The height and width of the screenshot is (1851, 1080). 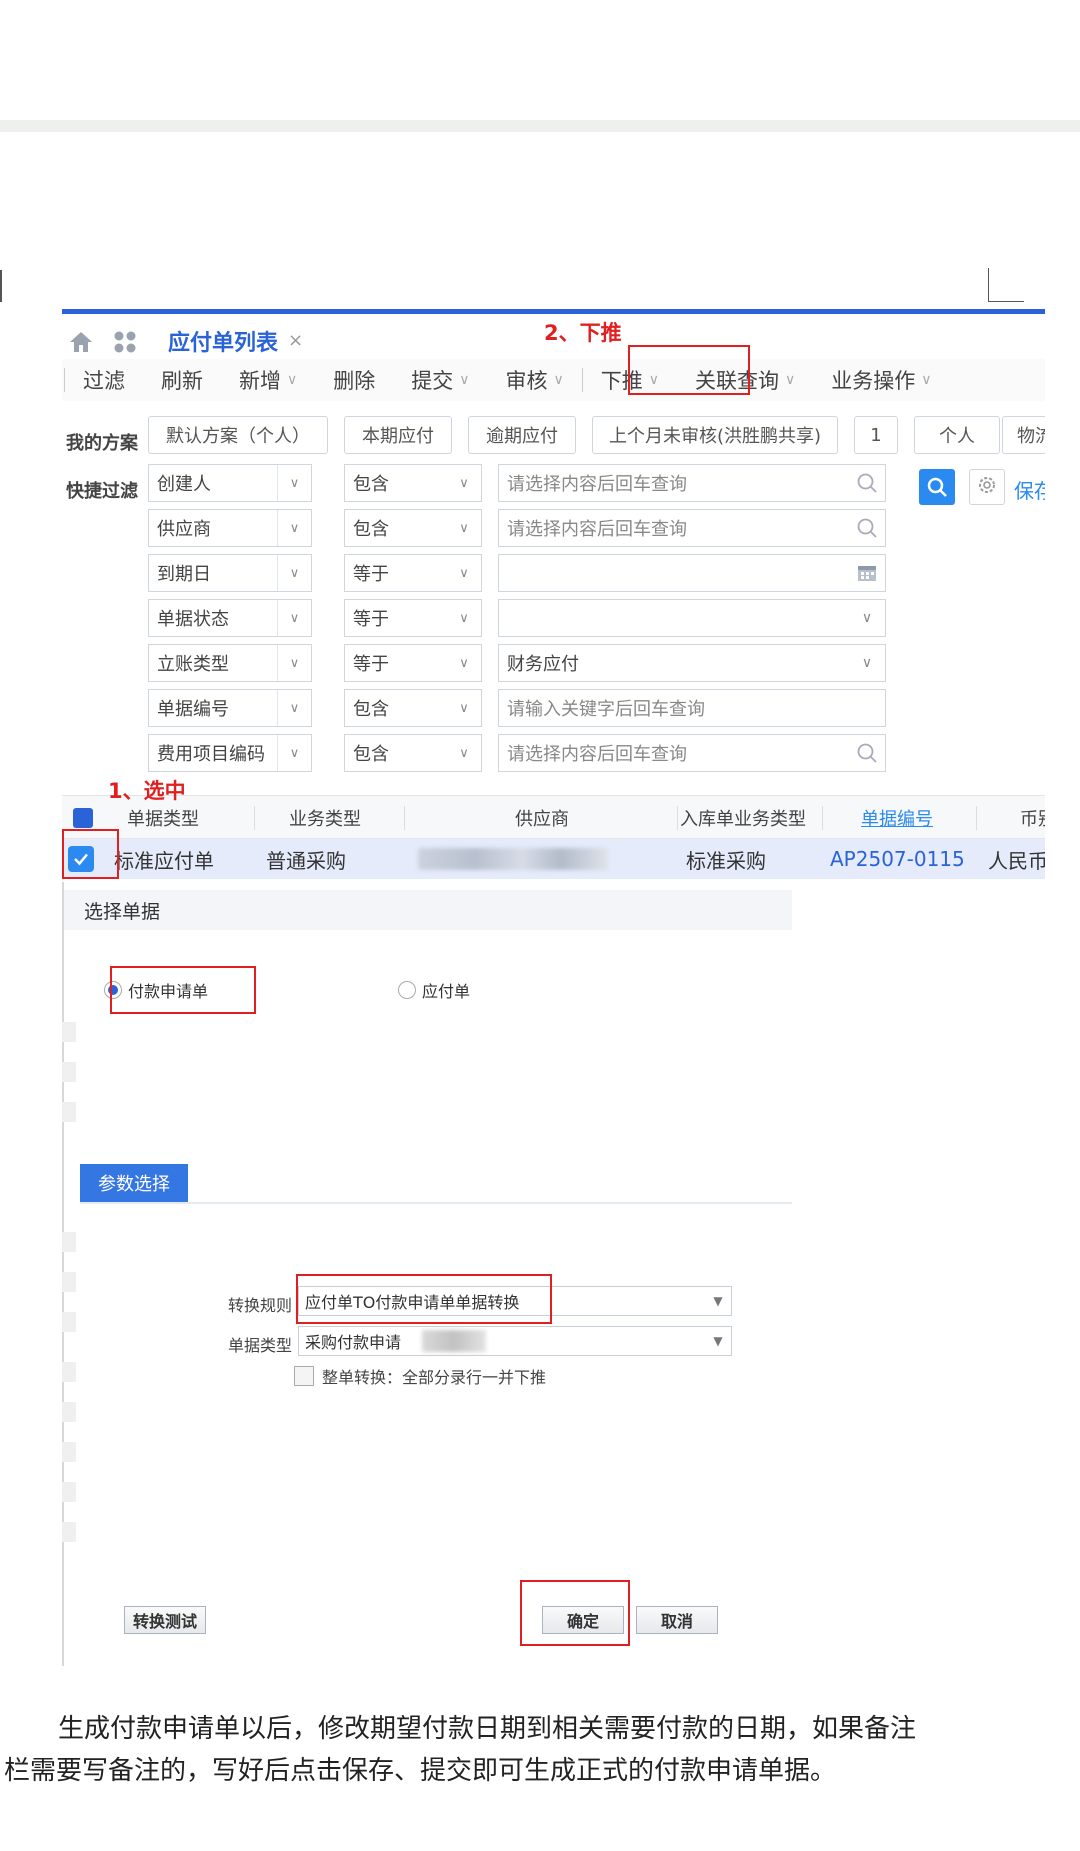 I want to click on filter-value-input-6: 请选择内容后回车查询, so click(x=692, y=753).